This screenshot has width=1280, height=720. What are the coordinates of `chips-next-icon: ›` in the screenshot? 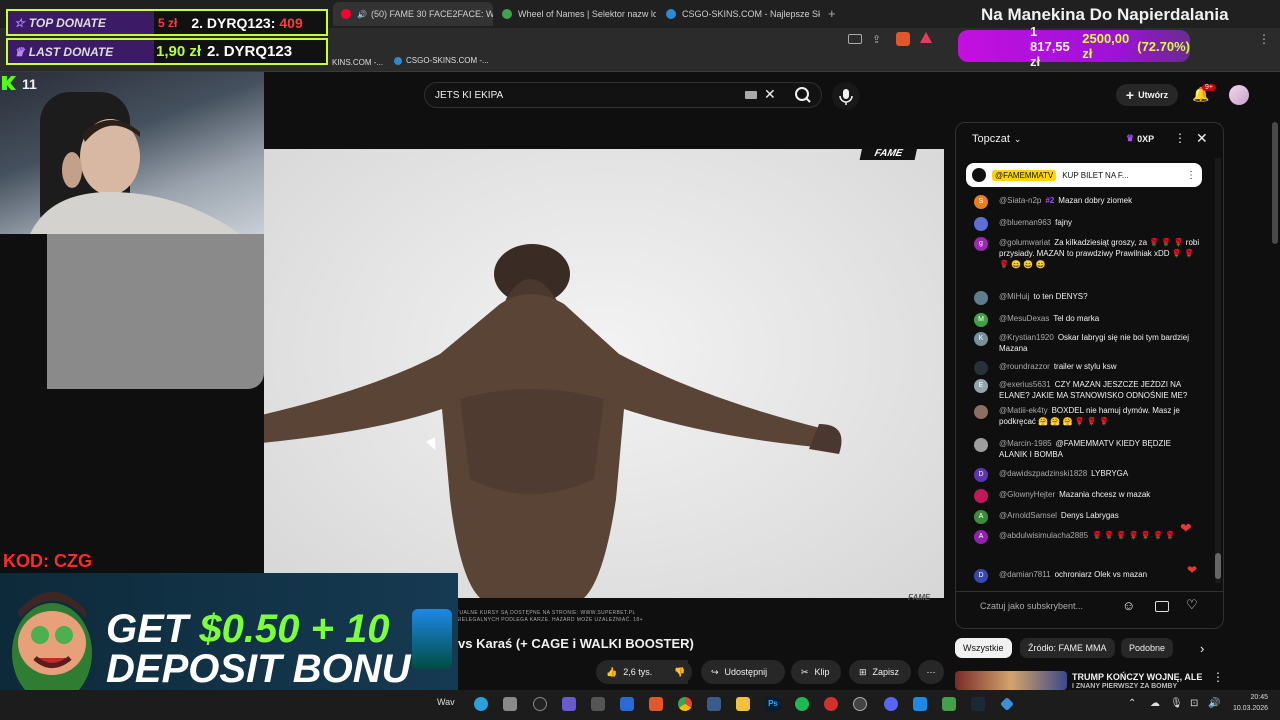 It's located at (1202, 648).